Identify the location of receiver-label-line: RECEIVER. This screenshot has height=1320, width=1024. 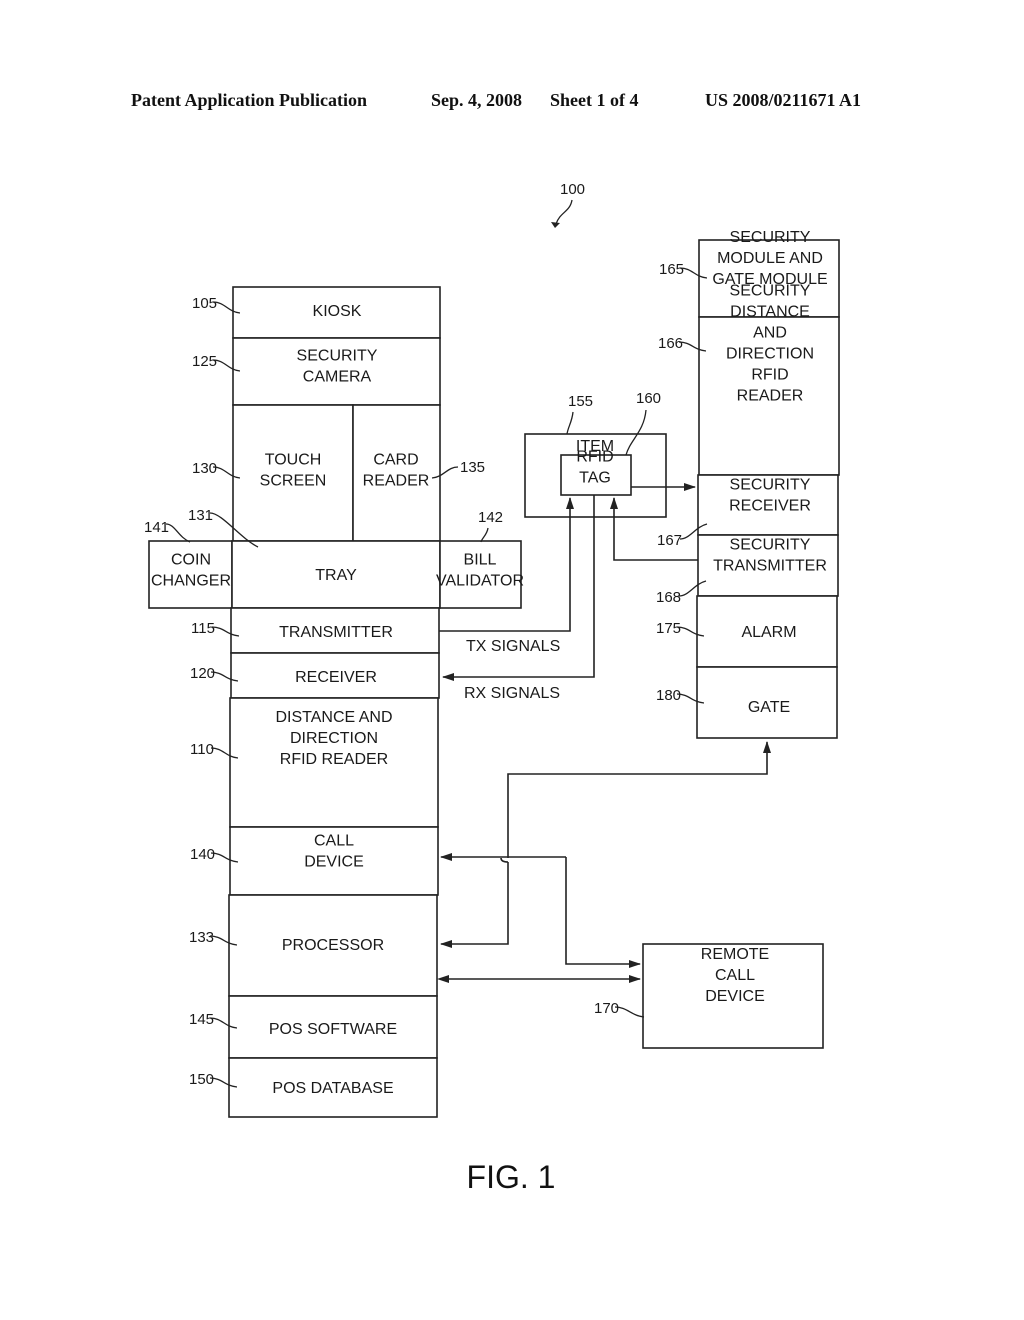
(336, 677).